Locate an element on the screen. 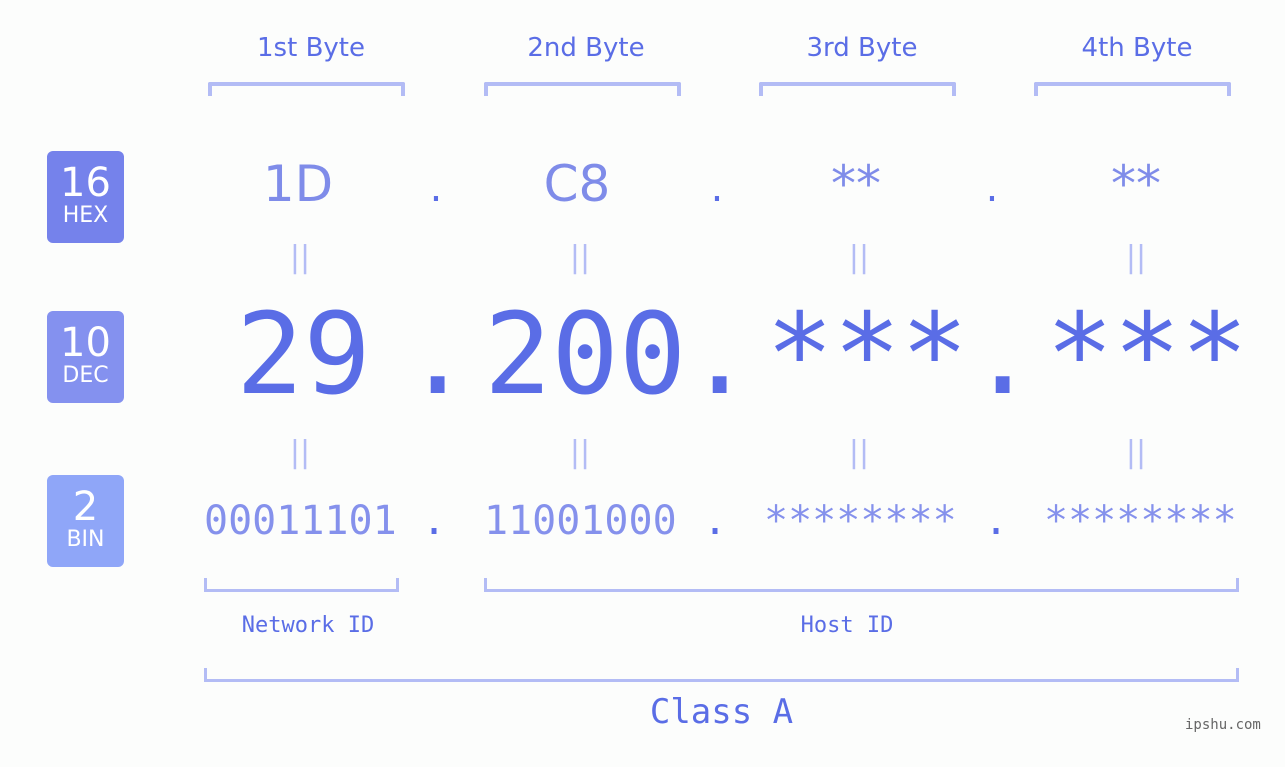 Image resolution: width=1285 pixels, height=767 pixels. dec-byte-2: 200 is located at coordinates (585, 355).